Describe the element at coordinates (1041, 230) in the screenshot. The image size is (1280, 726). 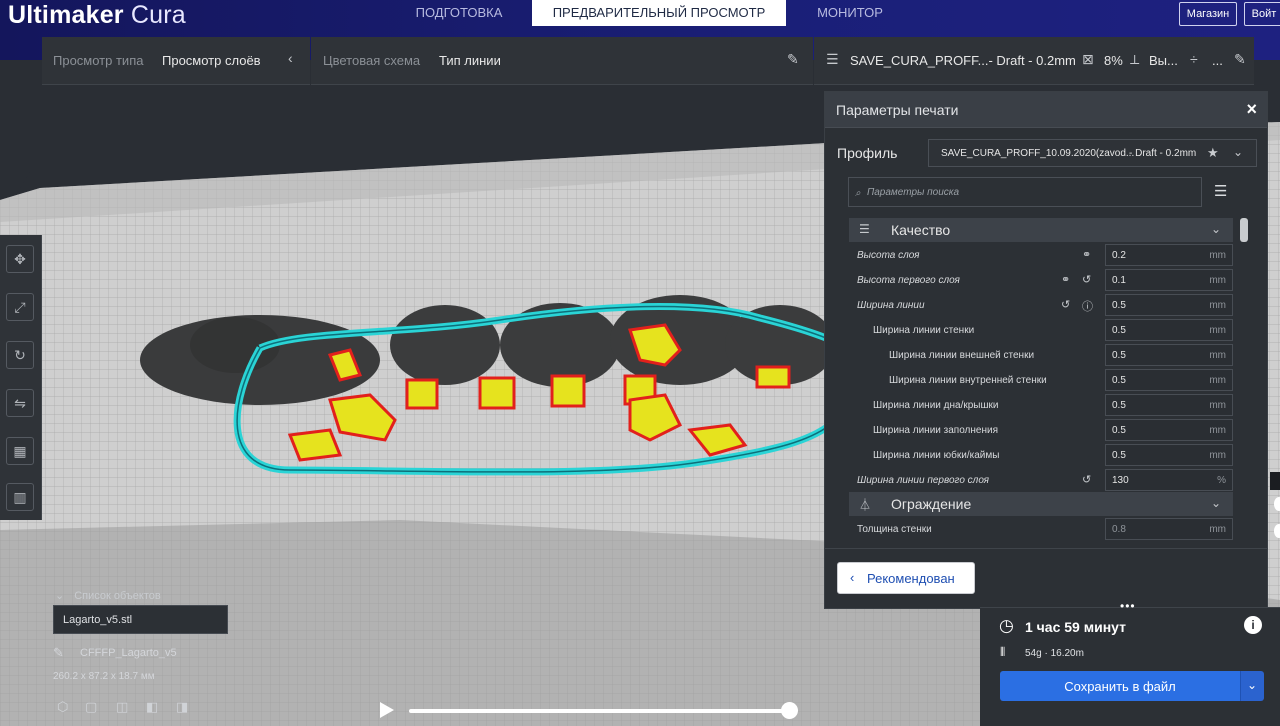
I see `category-quality: ☰ Качество ⌄` at that location.